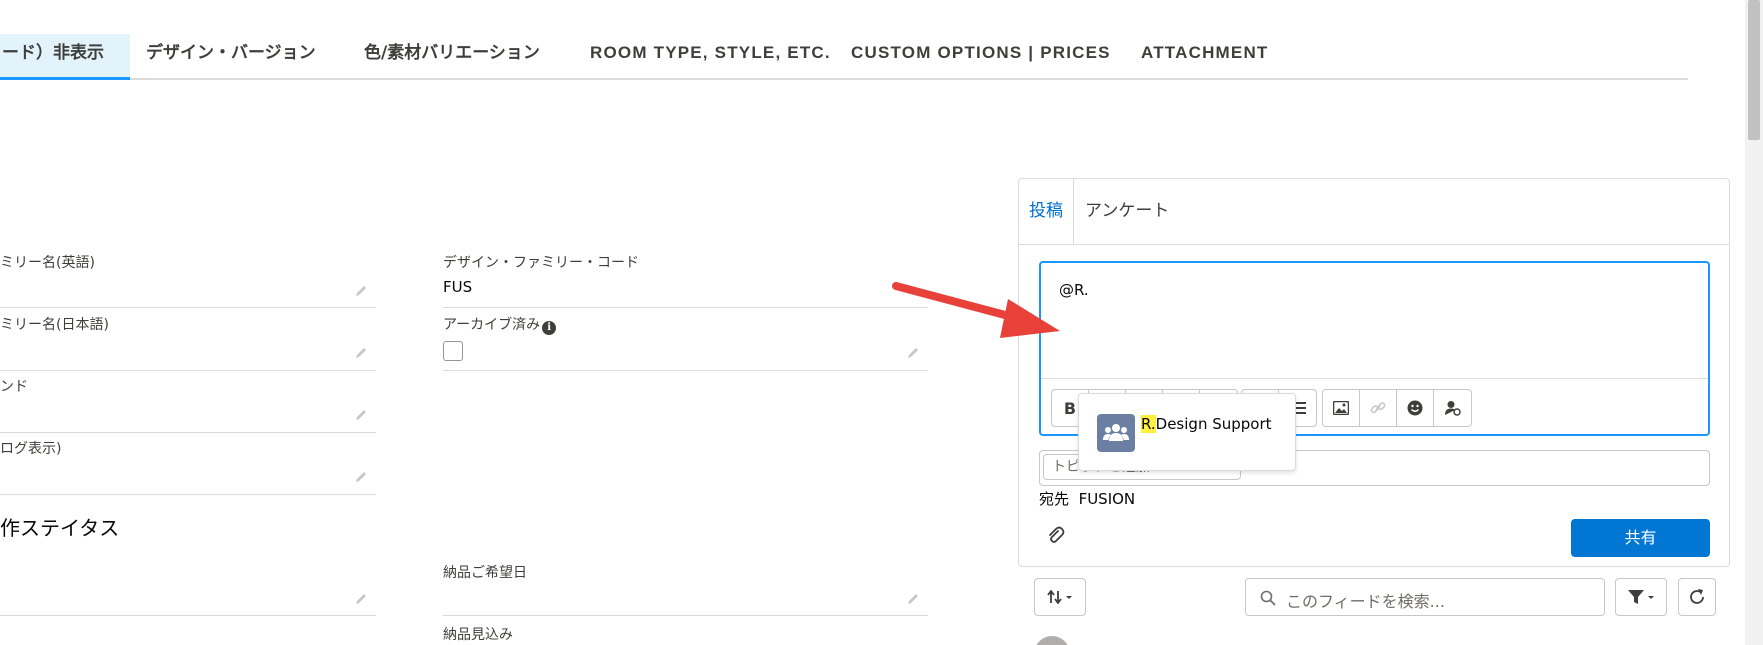  Describe the element at coordinates (981, 57) in the screenshot. I see `tab-custom-options-prices: CUSTOM OPTIONS | PRICES` at that location.